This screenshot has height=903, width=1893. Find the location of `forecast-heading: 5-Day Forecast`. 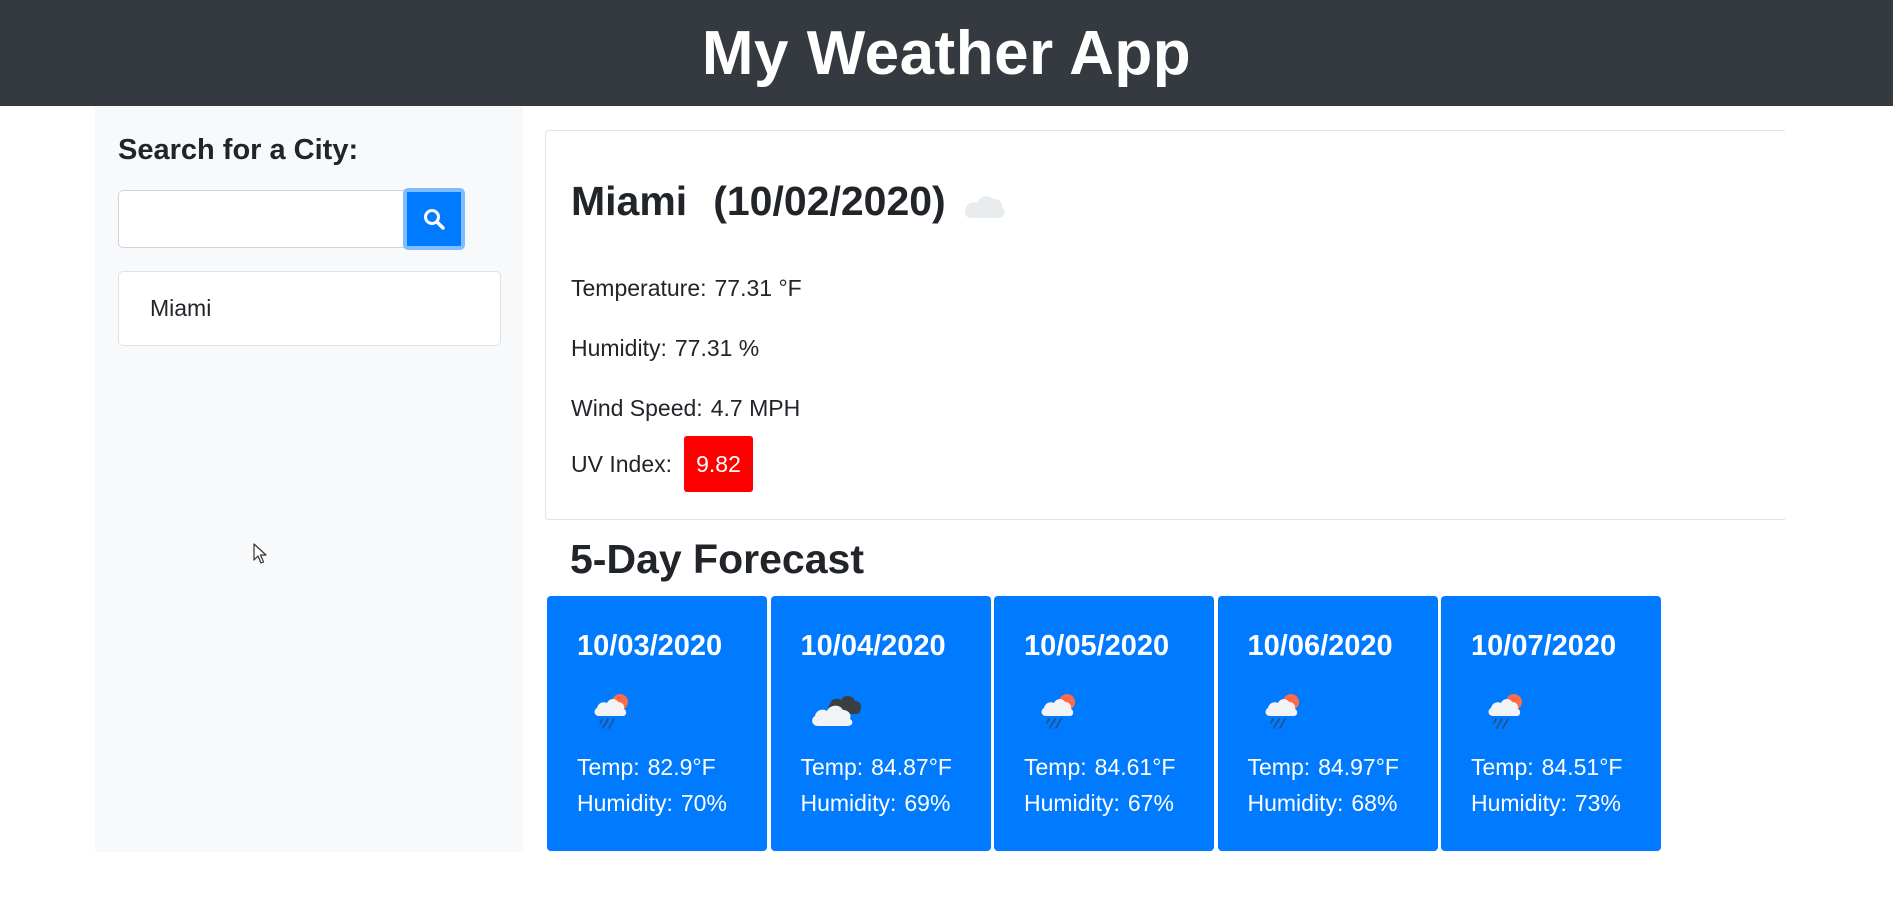

forecast-heading: 5-Day Forecast is located at coordinates (717, 559).